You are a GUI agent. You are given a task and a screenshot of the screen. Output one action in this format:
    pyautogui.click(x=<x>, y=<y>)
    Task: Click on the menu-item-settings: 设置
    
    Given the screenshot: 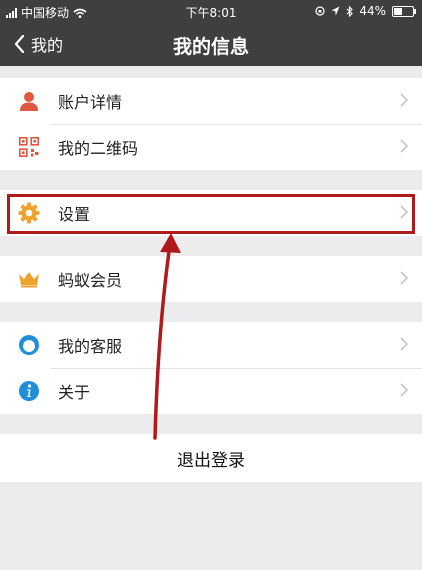 What is the action you would take?
    pyautogui.click(x=211, y=213)
    